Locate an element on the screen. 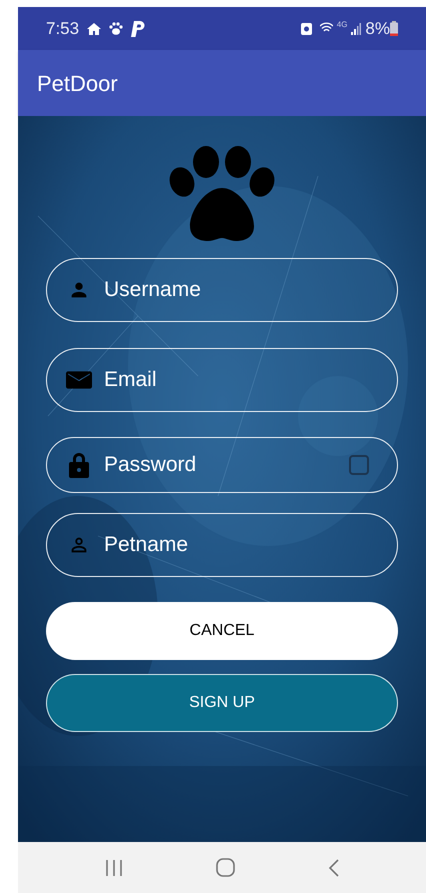 This screenshot has width=426, height=893. cancel-button: CANCEL is located at coordinates (222, 631).